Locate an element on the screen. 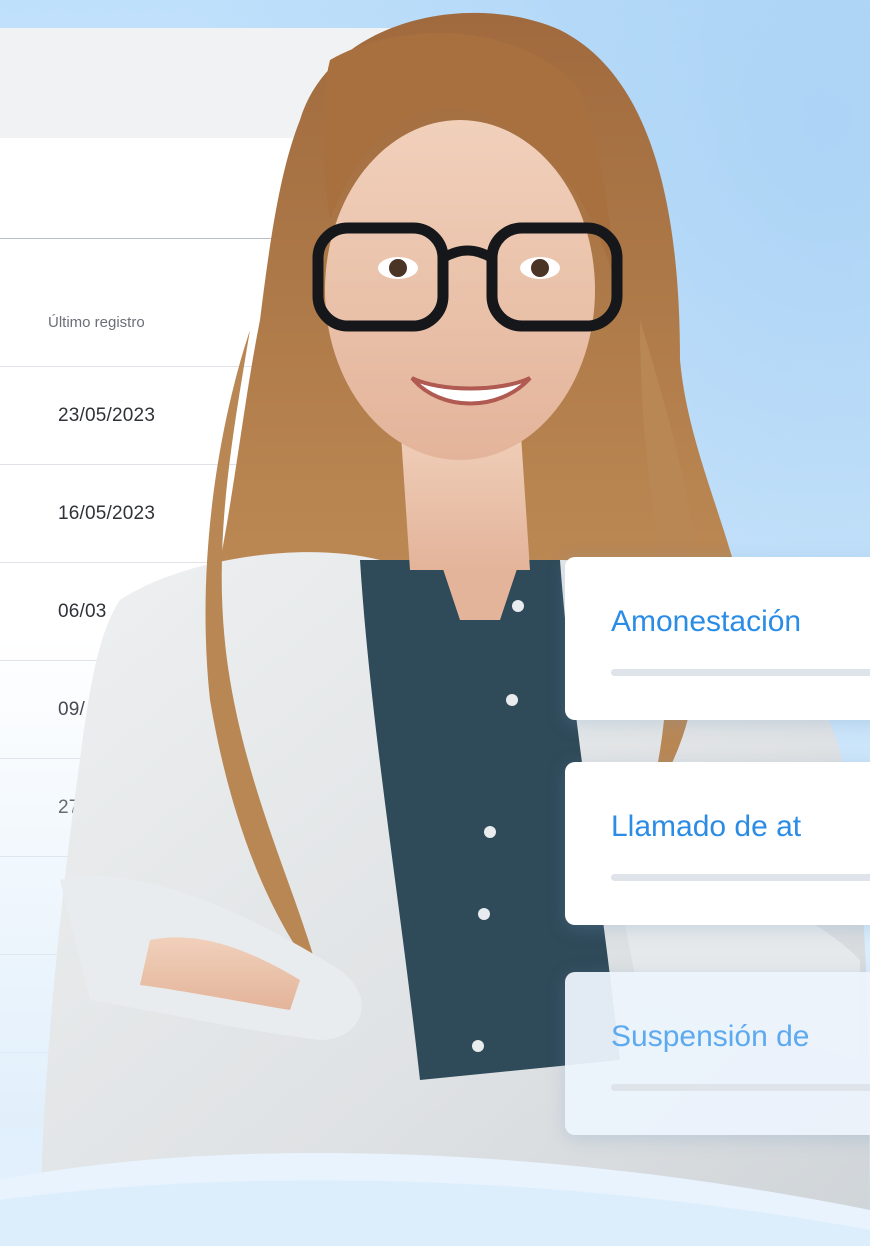 This screenshot has height=1246, width=870. sanction-card-suspension: Suspensión de is located at coordinates (717, 1053).